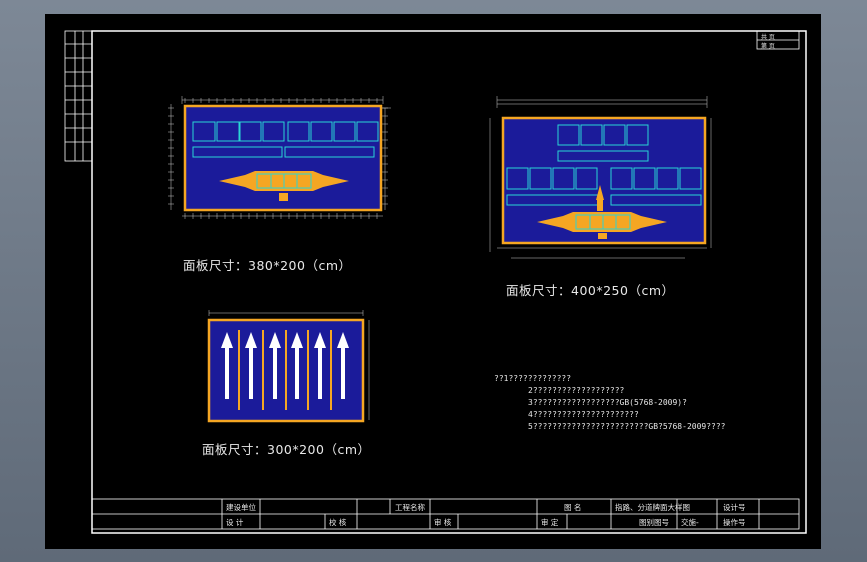 This screenshot has height=562, width=867. What do you see at coordinates (768, 46) in the screenshot?
I see `corner-page-no: 第 页` at bounding box center [768, 46].